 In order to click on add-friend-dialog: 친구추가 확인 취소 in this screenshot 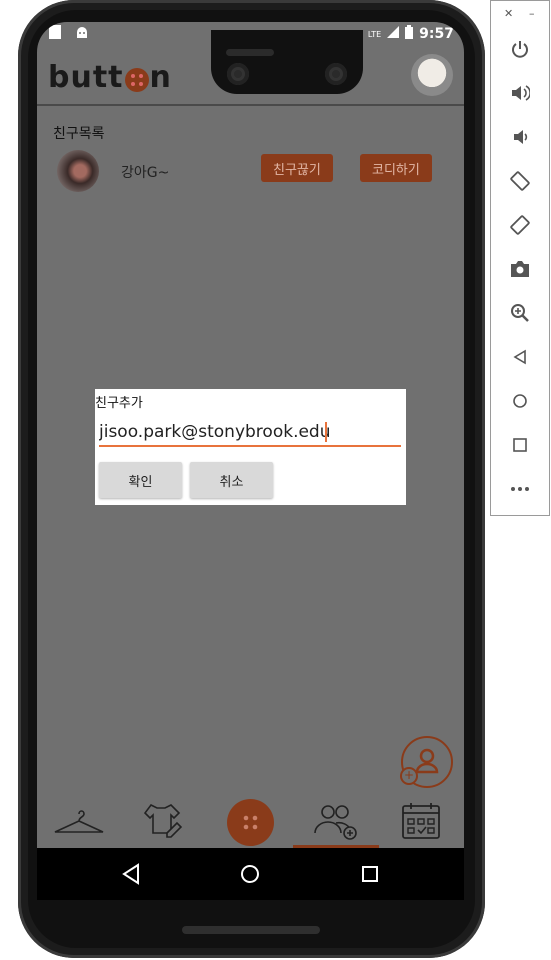, I will do `click(250, 447)`.